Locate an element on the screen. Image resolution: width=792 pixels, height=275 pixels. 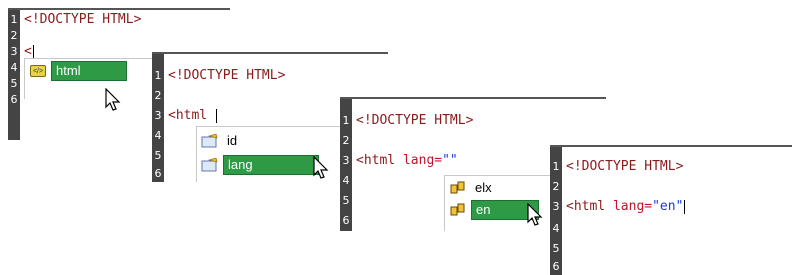
code-line-3: <html lang="en" is located at coordinates (626, 207).